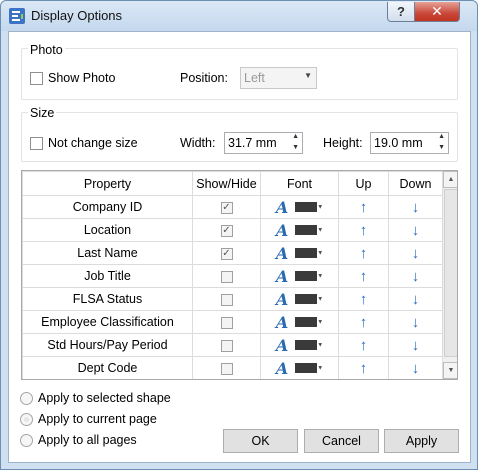 Image resolution: width=478 pixels, height=470 pixels. I want to click on header-show-hide: Show/Hide, so click(226, 183).